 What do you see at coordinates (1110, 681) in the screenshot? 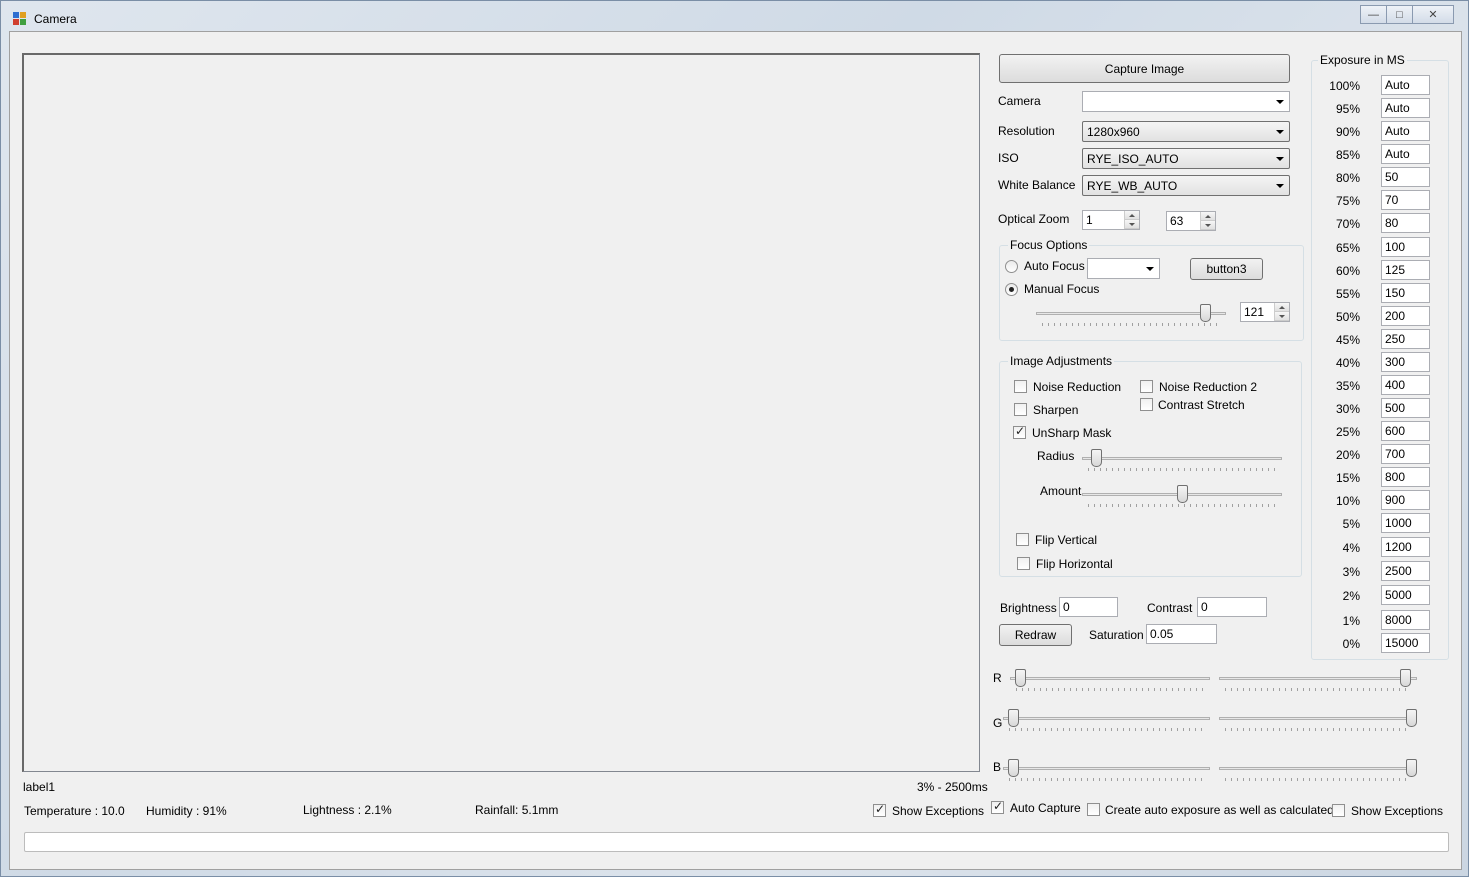
I see `r-min-slider` at bounding box center [1110, 681].